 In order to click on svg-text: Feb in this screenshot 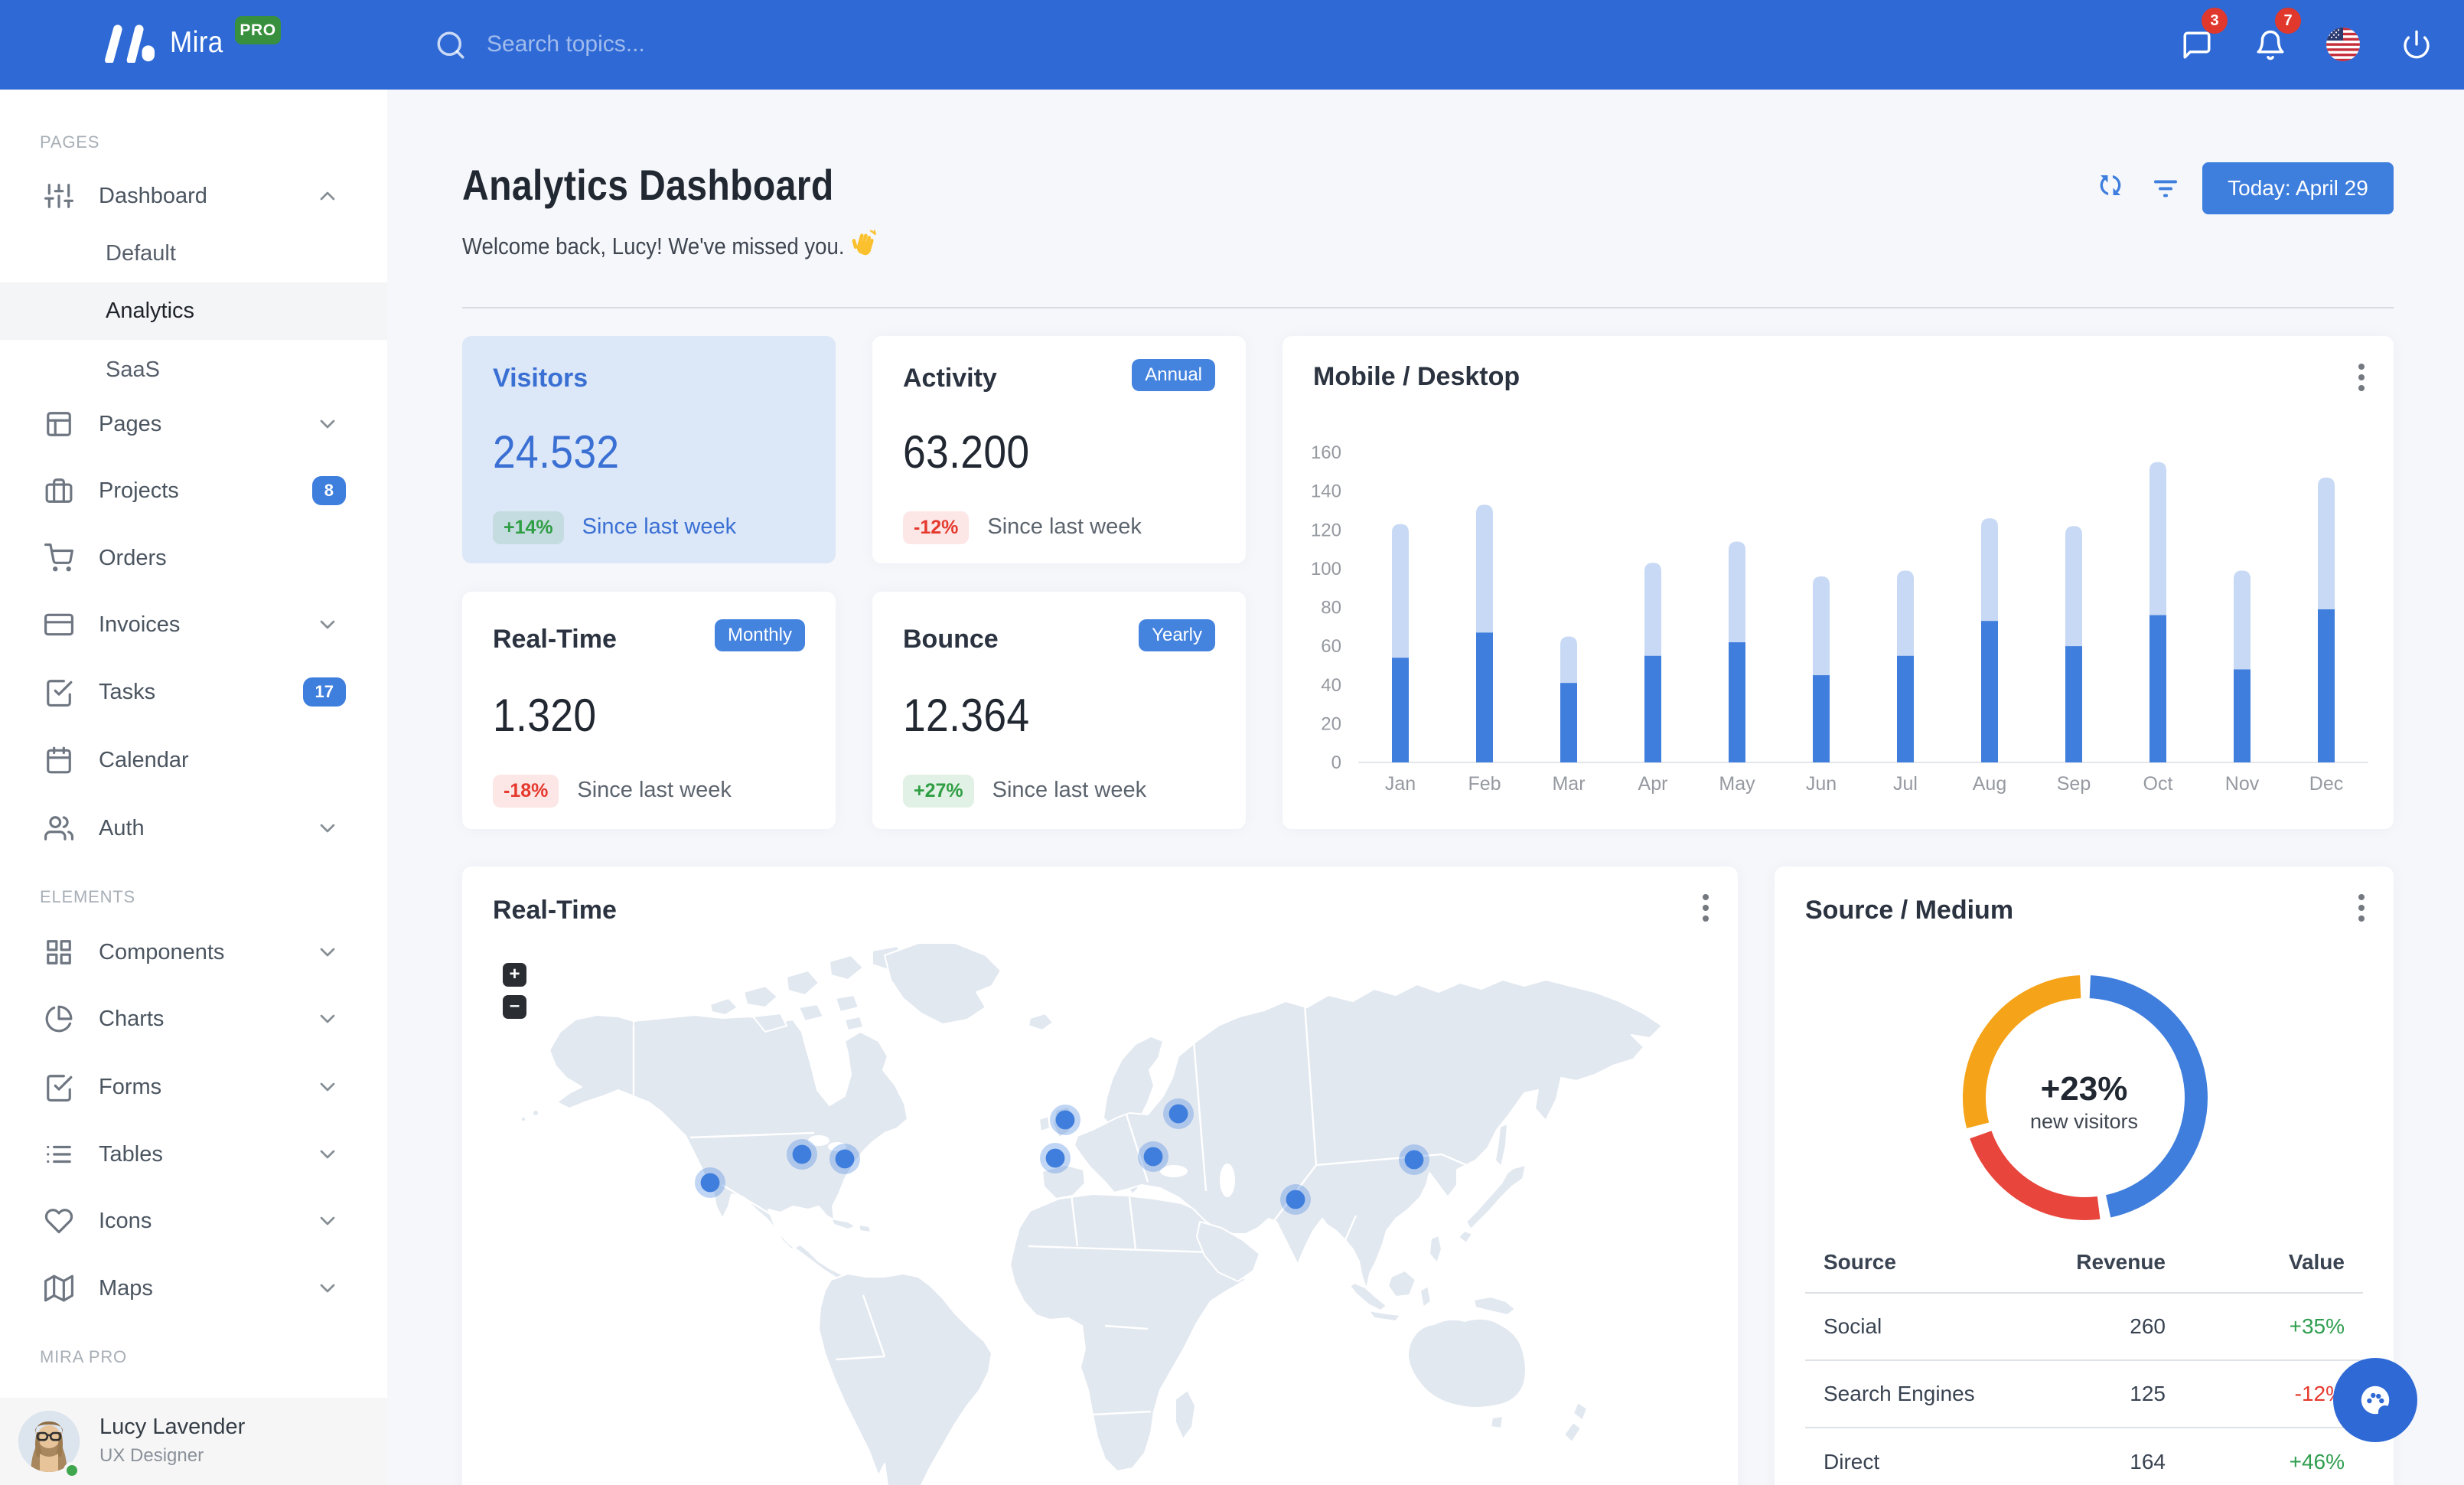, I will do `click(1484, 784)`.